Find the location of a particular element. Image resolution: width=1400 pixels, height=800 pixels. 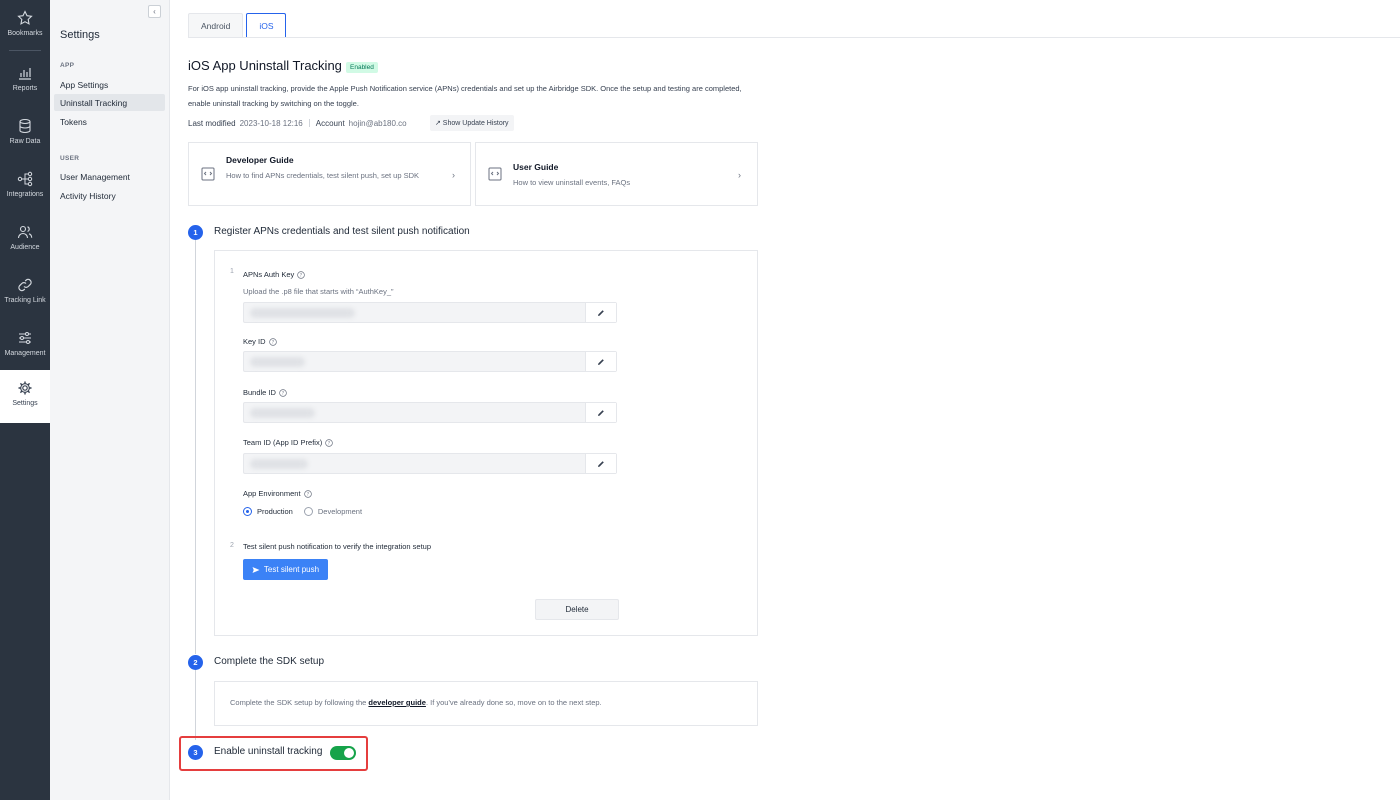

key-id-label: Key ID ? is located at coordinates (260, 341).